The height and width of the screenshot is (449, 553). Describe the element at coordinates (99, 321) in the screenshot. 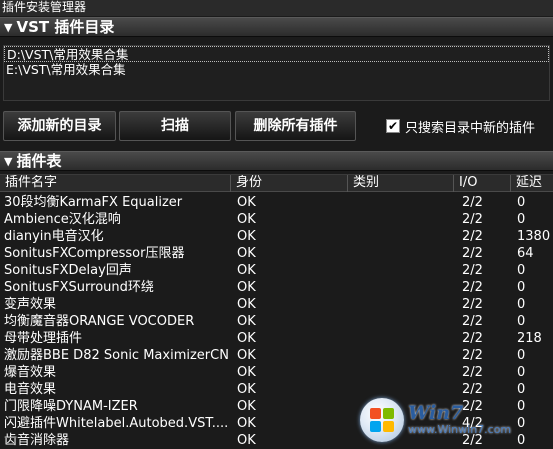

I see `cell-plugin-name: 均衡魔音器ORANGE VOCODER` at that location.